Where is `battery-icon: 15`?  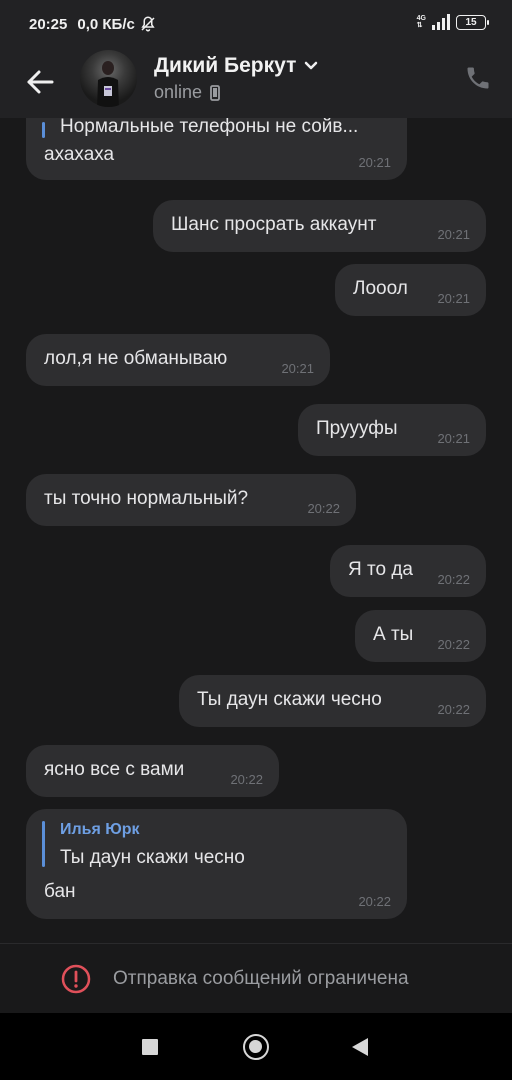
battery-icon: 15 is located at coordinates (472, 22).